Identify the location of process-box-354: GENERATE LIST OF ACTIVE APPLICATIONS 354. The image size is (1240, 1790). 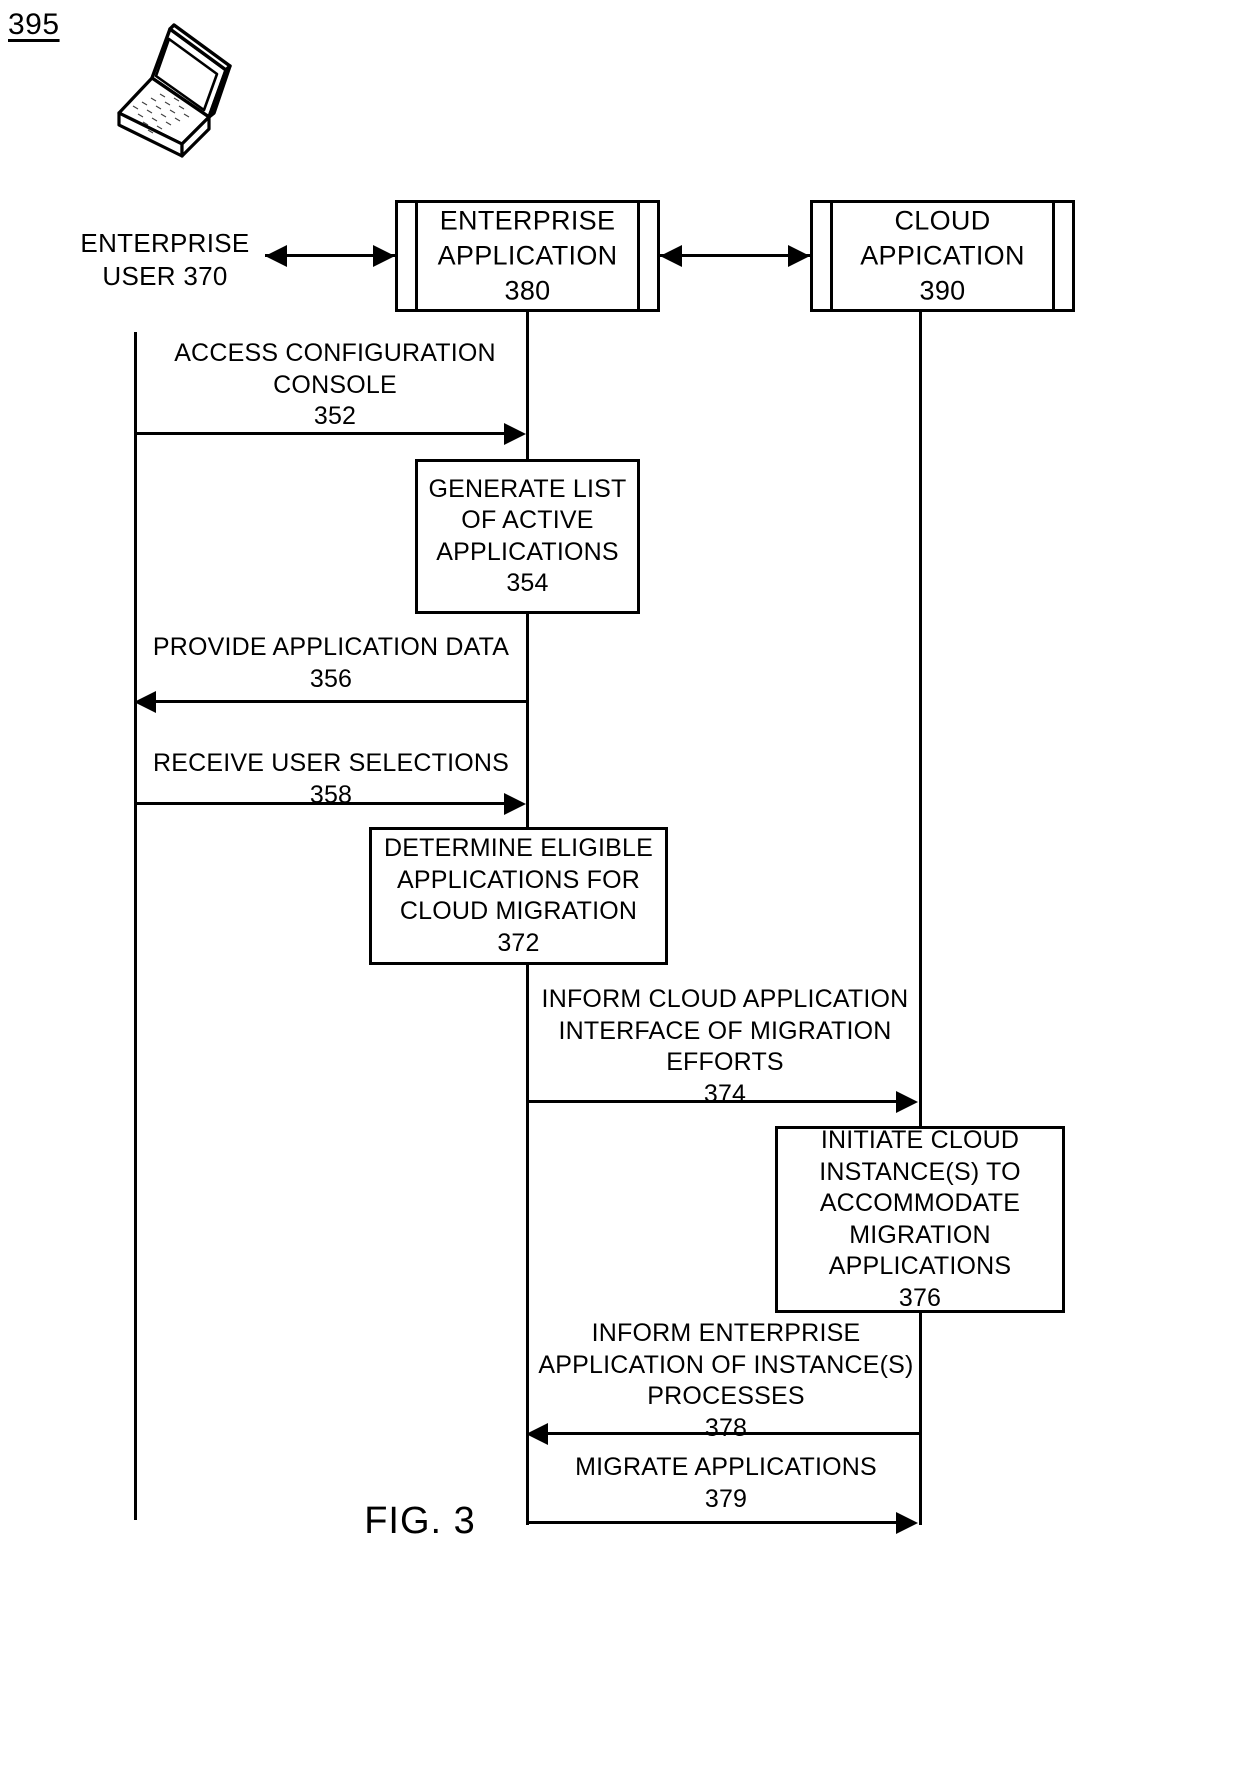
(527, 536).